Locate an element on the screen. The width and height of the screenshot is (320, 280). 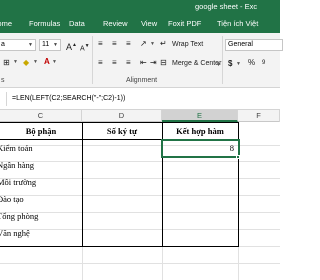
title-bar: google sheet - Exc is located at coordinates (140, 7).